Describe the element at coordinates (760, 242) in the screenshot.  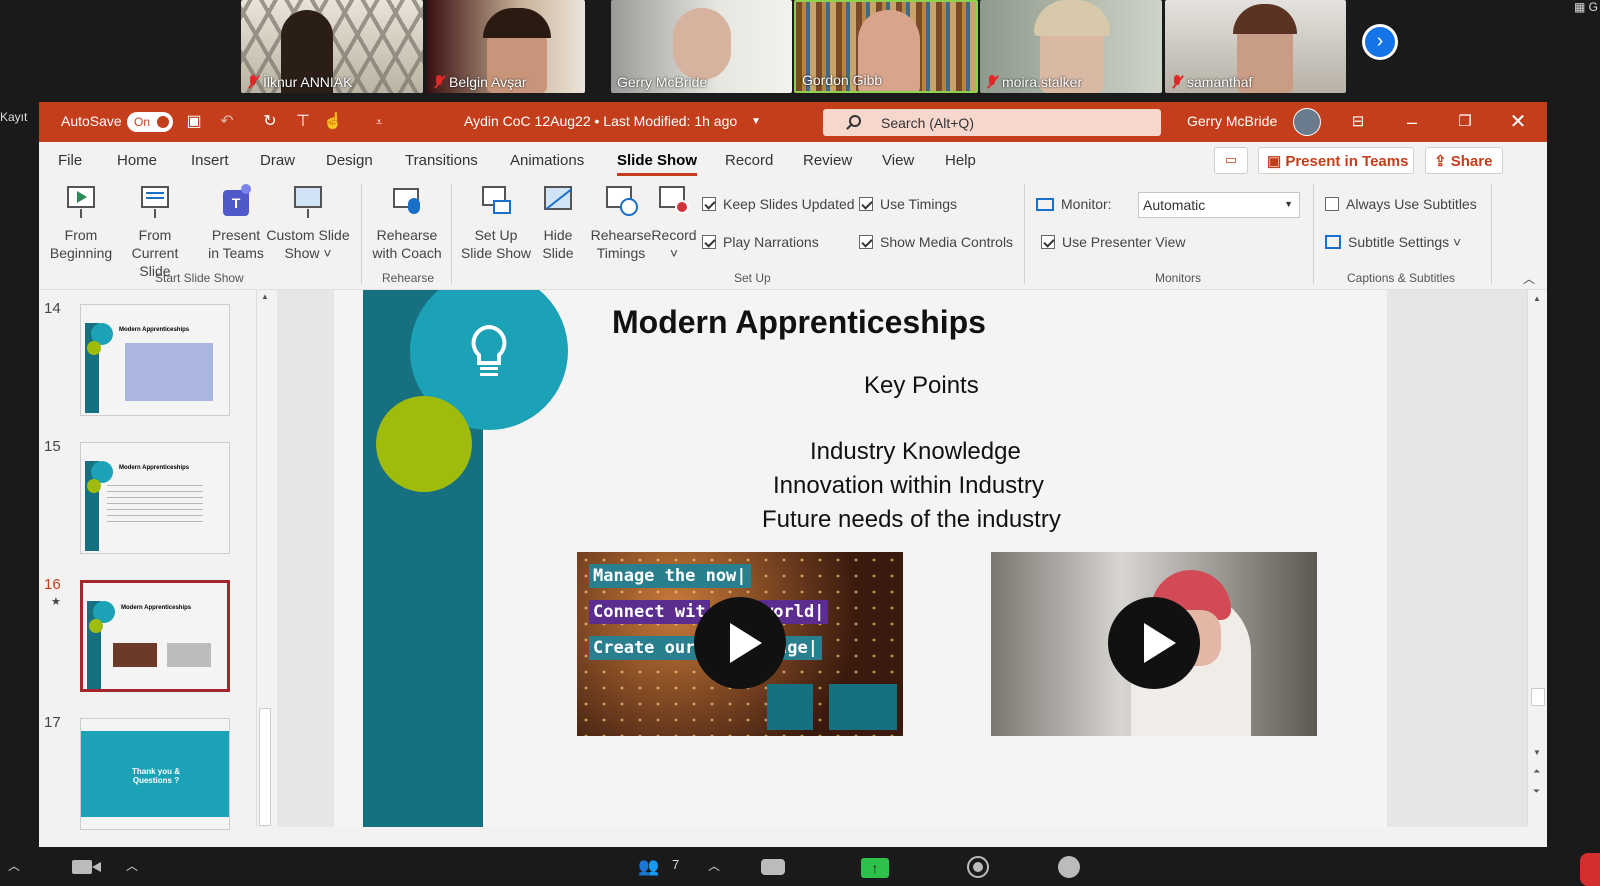
I see `play-narrations-checkbox: Play Narrations` at that location.